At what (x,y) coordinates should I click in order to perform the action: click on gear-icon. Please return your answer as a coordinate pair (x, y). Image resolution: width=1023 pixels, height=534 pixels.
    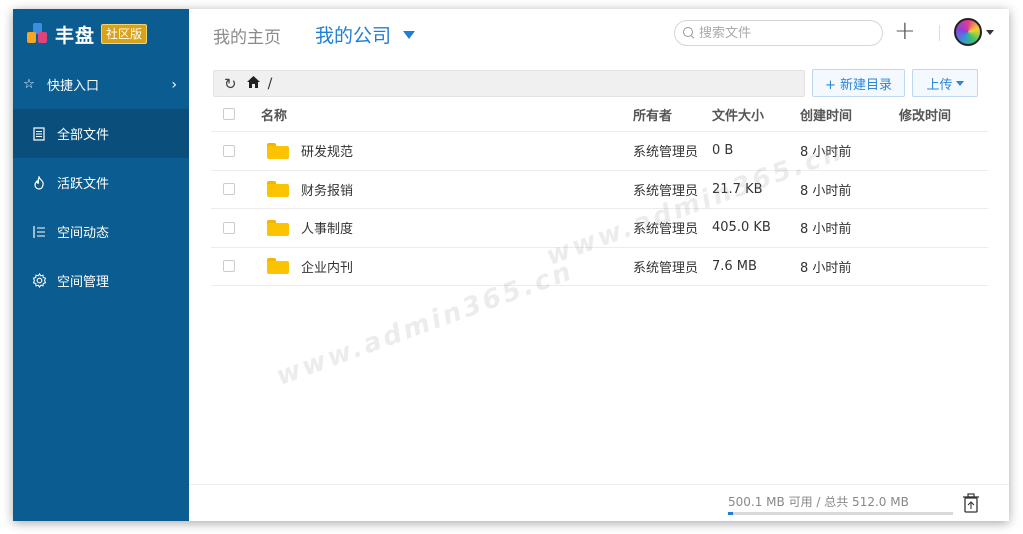
    Looking at the image, I should click on (39, 281).